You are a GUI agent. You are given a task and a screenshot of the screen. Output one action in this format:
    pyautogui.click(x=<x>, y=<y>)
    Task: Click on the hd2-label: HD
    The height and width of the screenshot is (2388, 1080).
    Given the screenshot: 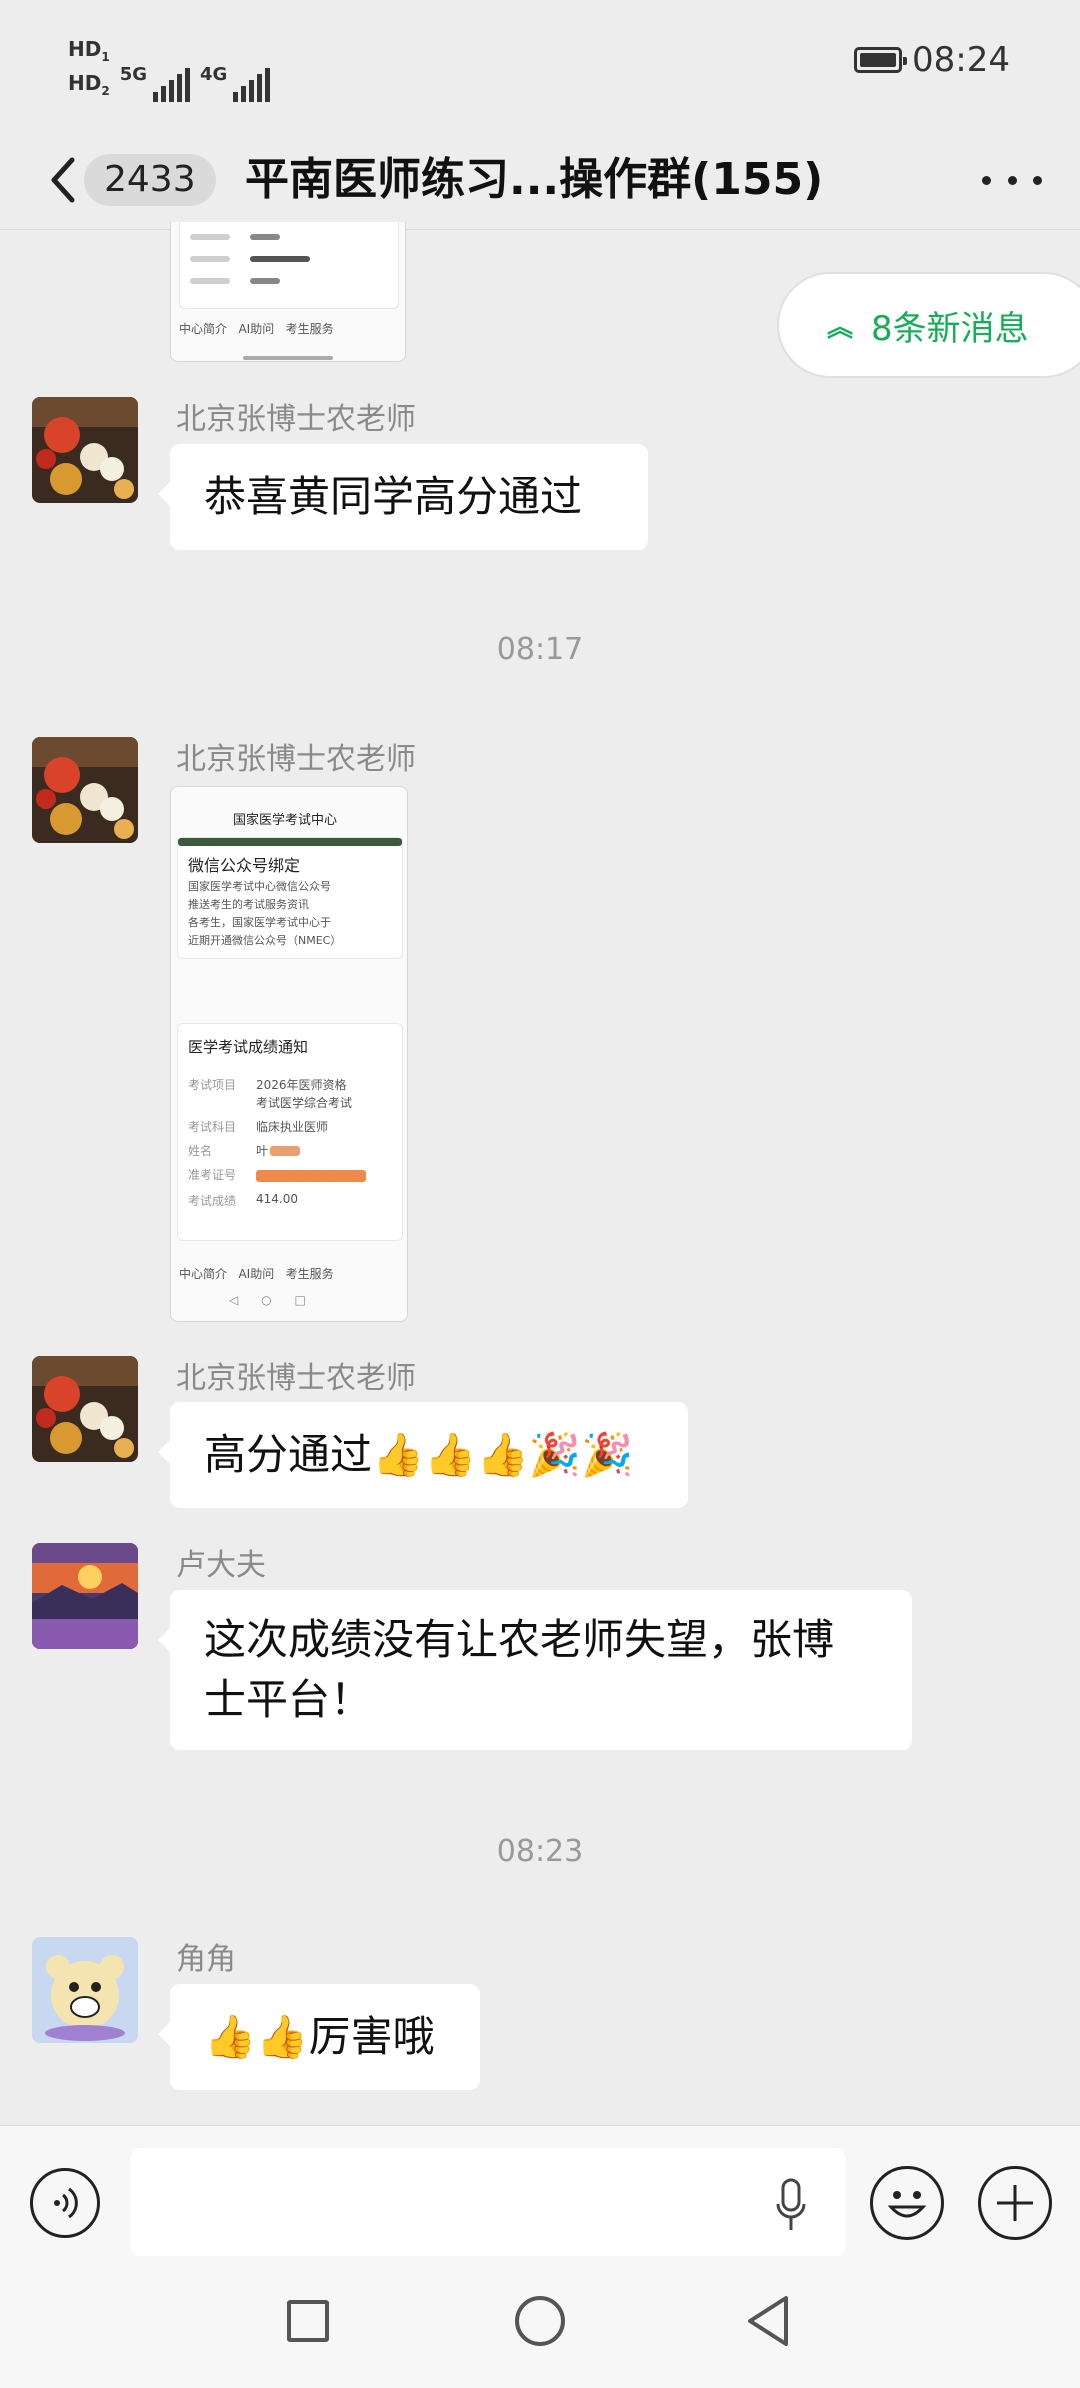 What is the action you would take?
    pyautogui.click(x=85, y=83)
    